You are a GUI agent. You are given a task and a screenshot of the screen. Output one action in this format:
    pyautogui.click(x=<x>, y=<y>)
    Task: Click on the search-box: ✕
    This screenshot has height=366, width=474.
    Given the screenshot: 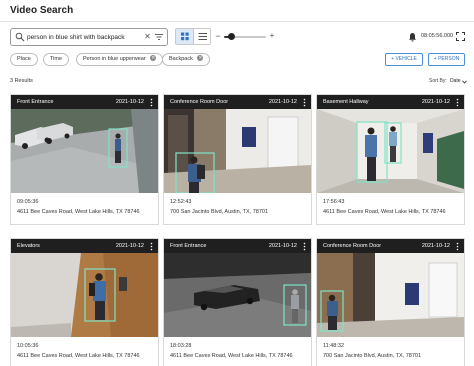 What is the action you would take?
    pyautogui.click(x=89, y=37)
    